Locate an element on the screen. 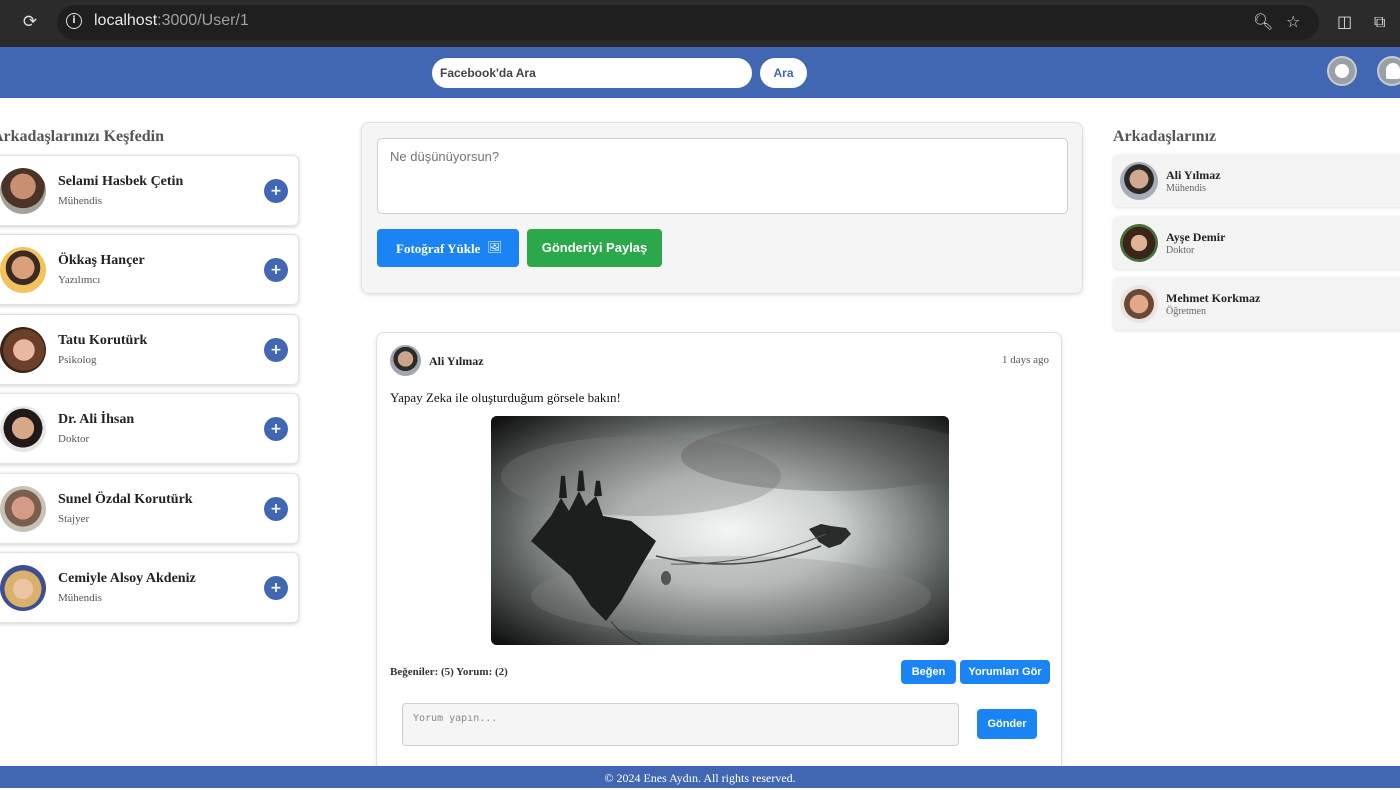 Image resolution: width=1400 pixels, height=790 pixels. suggestion-name: Cemiyle Alsoy Akdeniz is located at coordinates (127, 578).